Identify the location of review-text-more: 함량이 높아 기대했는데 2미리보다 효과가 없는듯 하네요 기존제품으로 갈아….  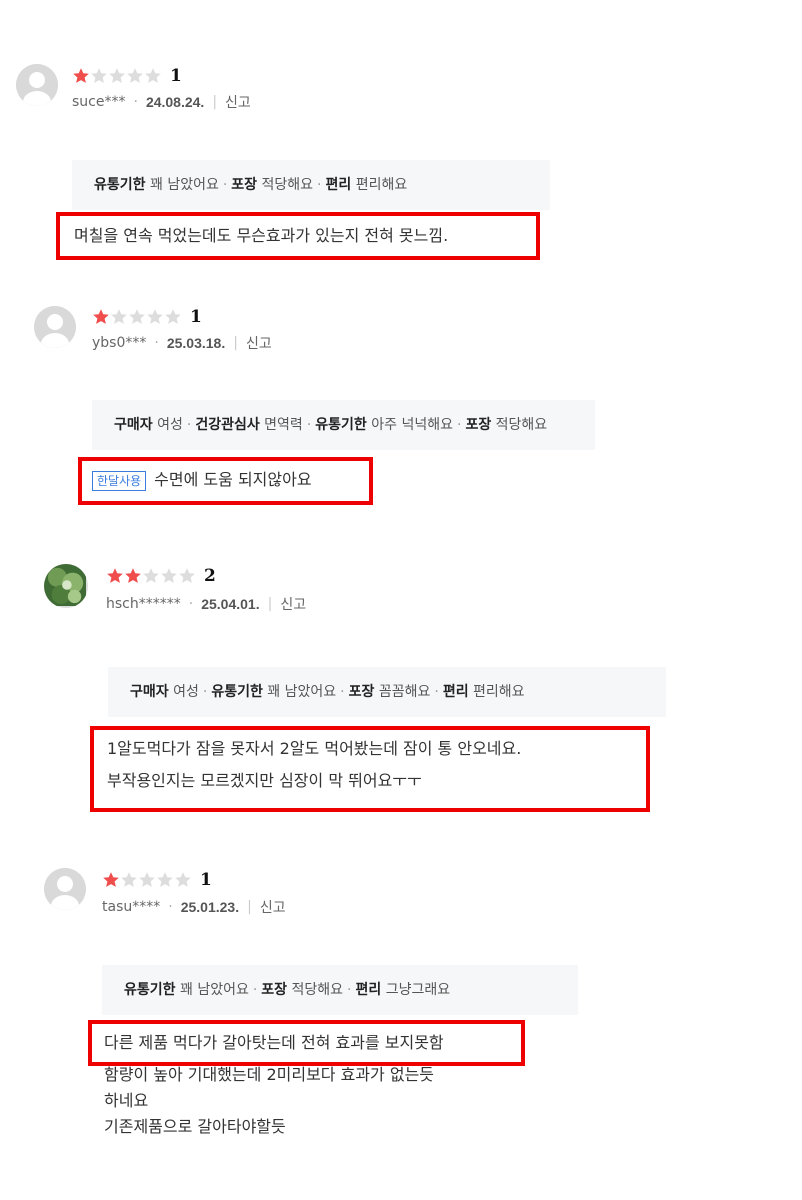
(269, 1101).